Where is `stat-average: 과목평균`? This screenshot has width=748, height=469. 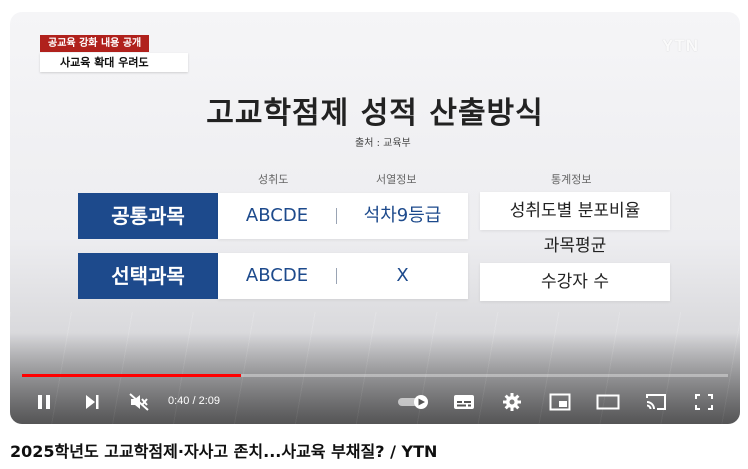 stat-average: 과목평균 is located at coordinates (575, 246).